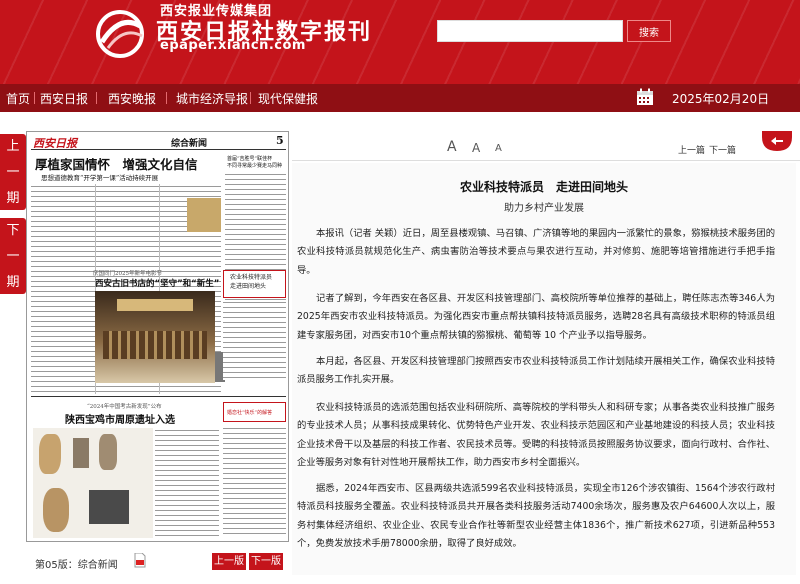 This screenshot has height=584, width=800. I want to click on np-lower-kicker: “2024年中国考古新发现”公布, so click(124, 407).